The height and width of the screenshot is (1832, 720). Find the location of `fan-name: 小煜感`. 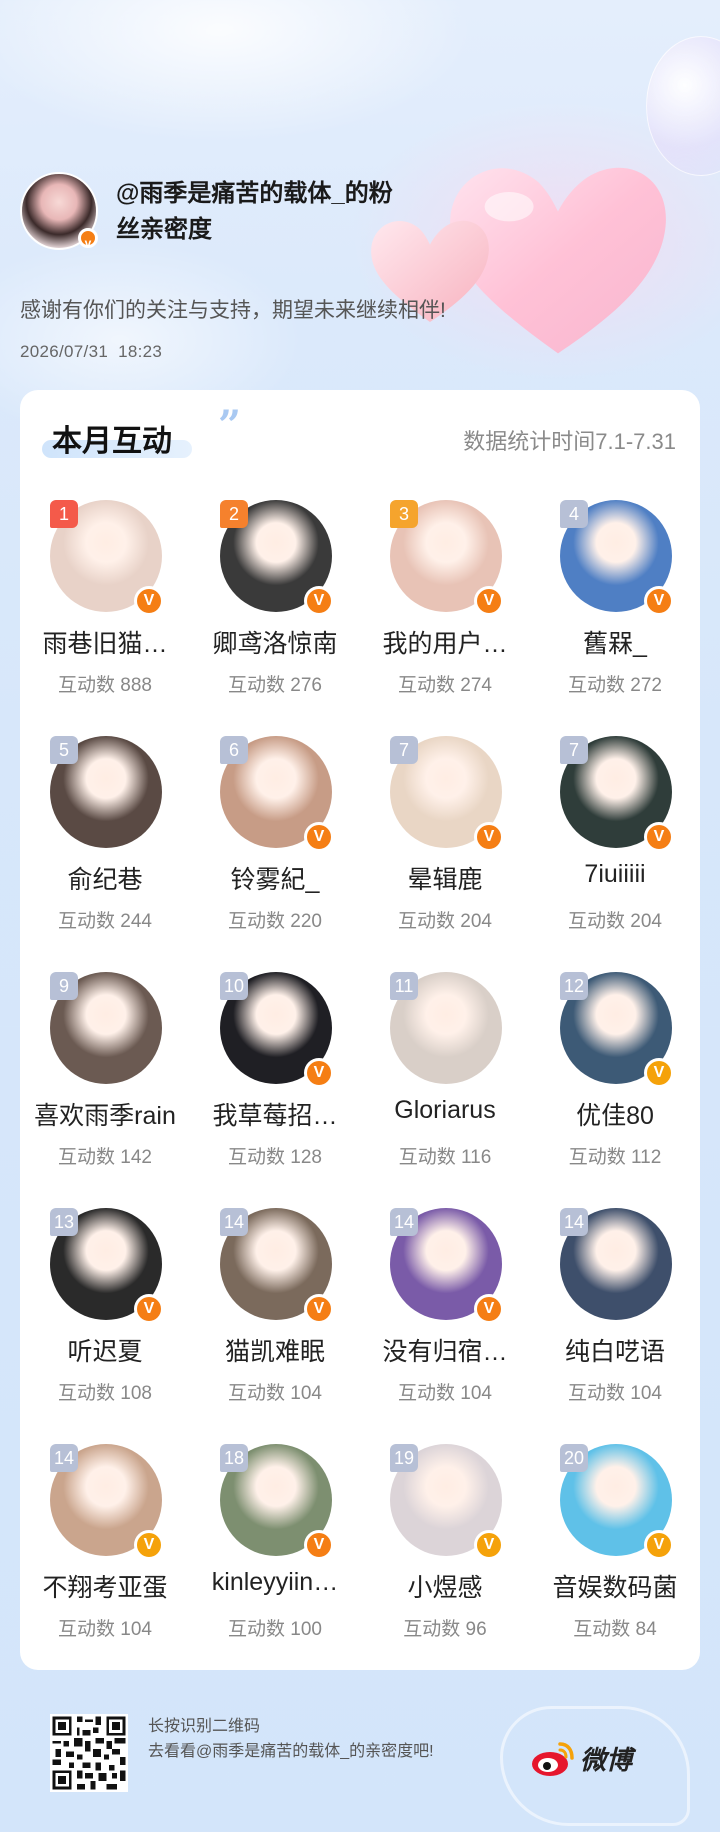

fan-name: 小煜感 is located at coordinates (445, 1586).